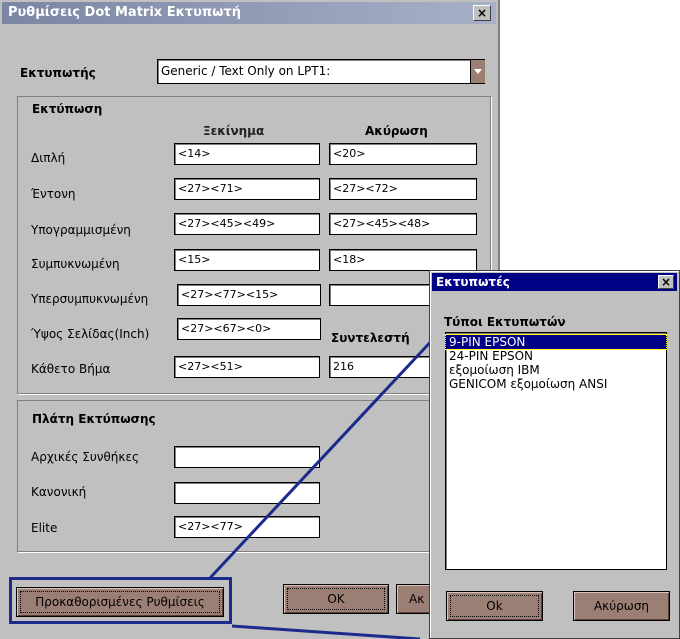 The height and width of the screenshot is (639, 680). I want to click on list-item: 9-PIN EPSON, so click(556, 342).